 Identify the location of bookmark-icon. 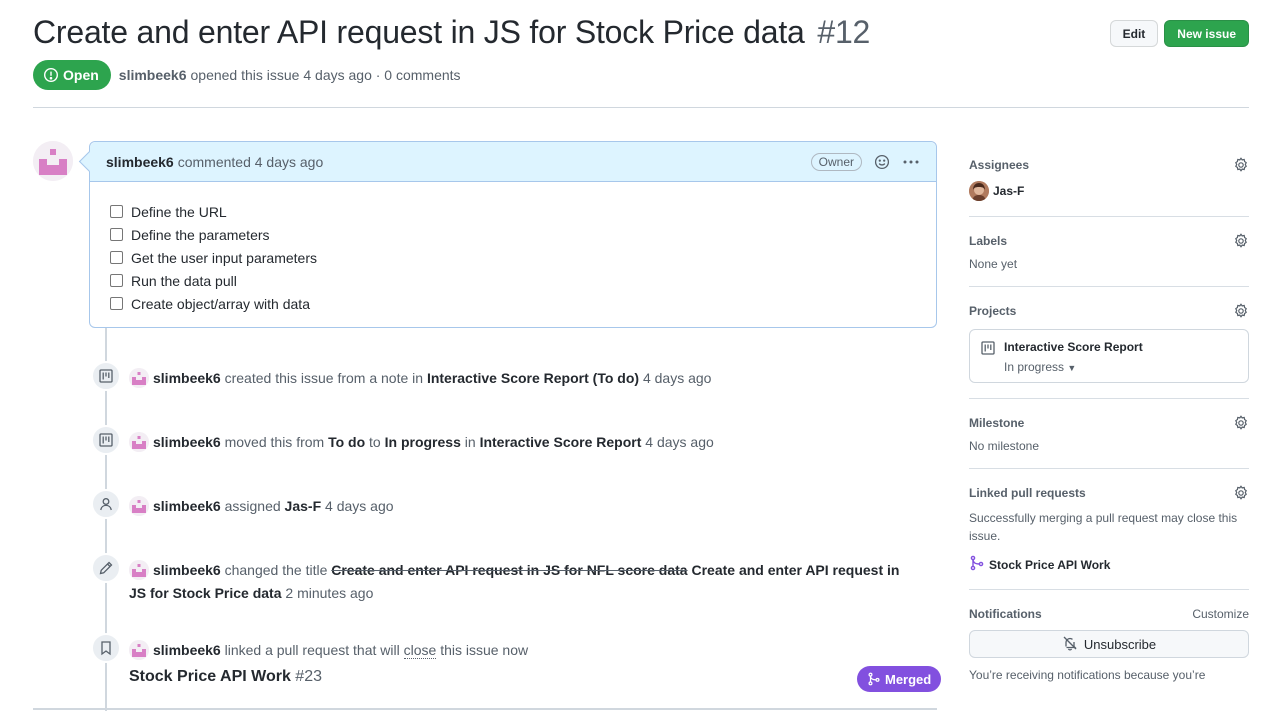
(106, 648).